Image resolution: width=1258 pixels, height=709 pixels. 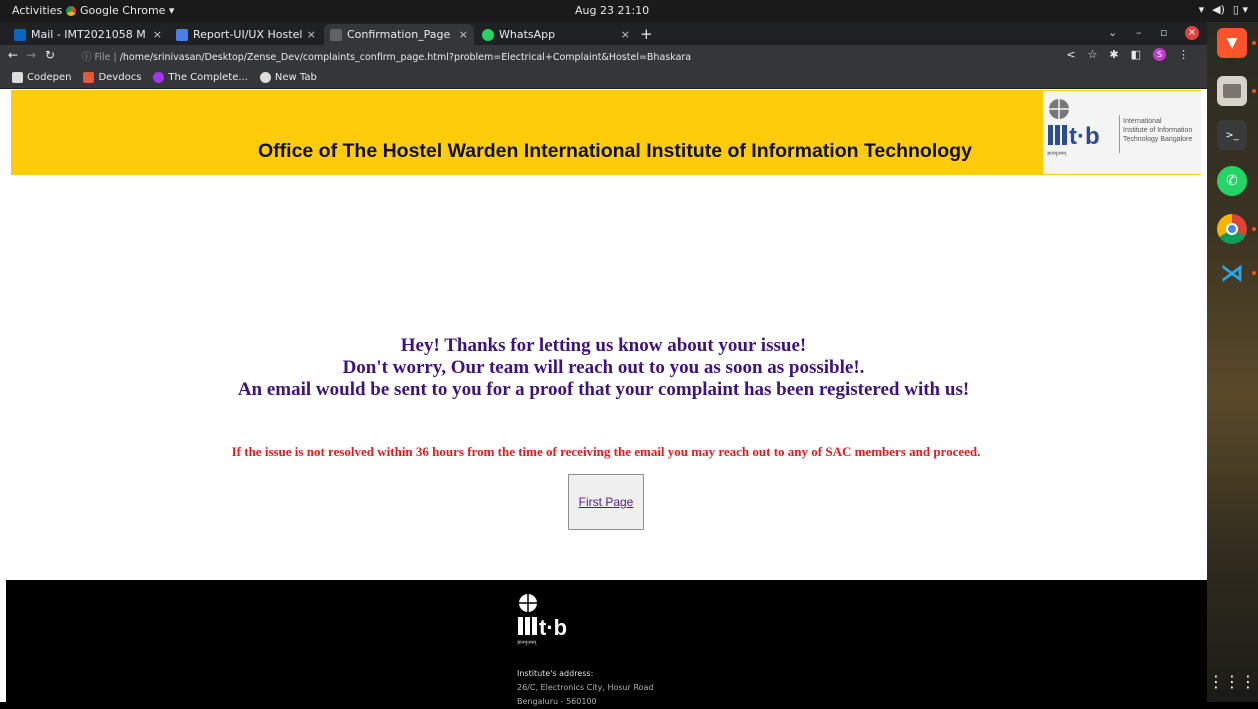 I want to click on address-title: Institute's address:, so click(x=555, y=673).